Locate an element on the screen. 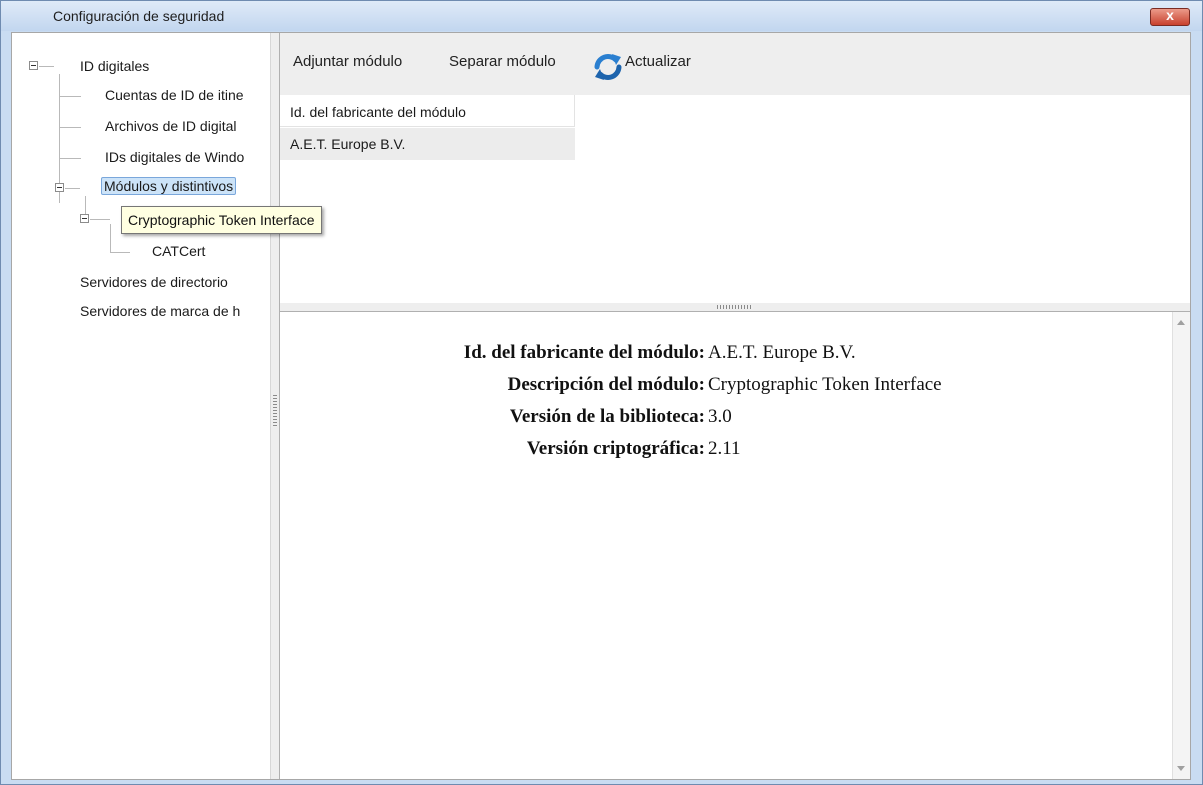 This screenshot has height=785, width=1203. detail-value: A.E.T. Europe B.V. is located at coordinates (782, 352).